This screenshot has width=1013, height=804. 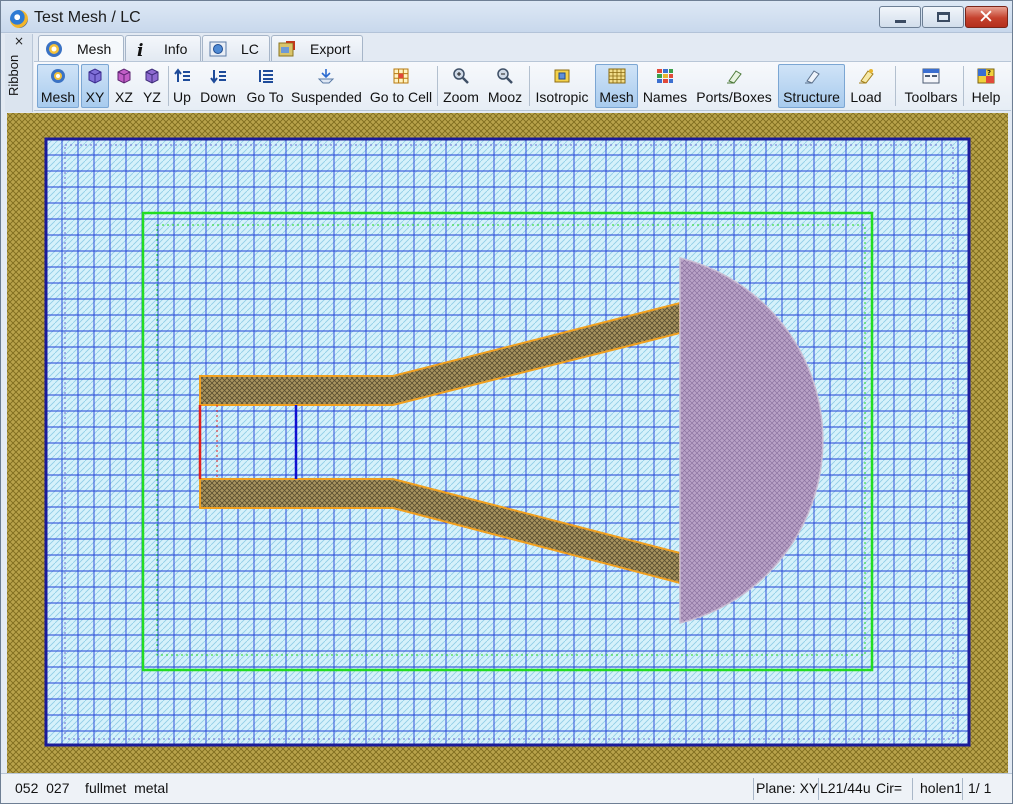 What do you see at coordinates (330, 49) in the screenshot?
I see `tab-export-label: Export` at bounding box center [330, 49].